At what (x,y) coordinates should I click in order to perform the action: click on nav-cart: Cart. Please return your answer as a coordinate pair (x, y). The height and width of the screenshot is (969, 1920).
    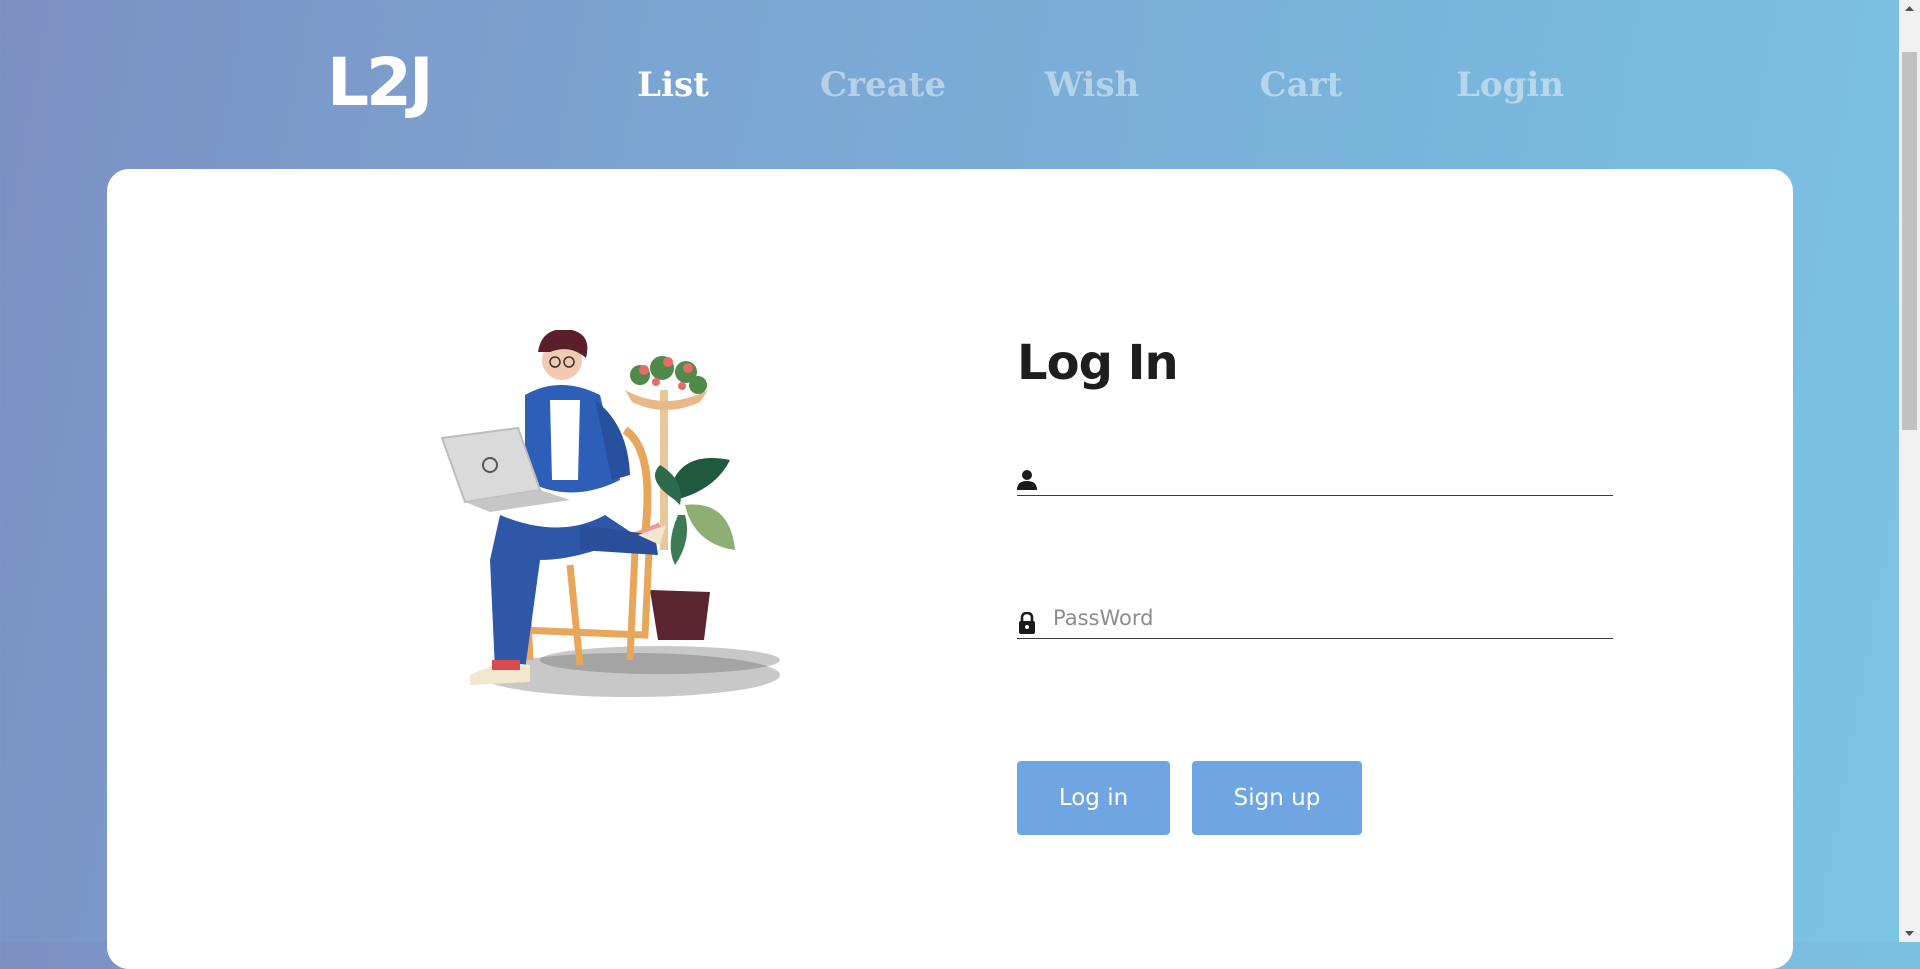
    Looking at the image, I should click on (1301, 85).